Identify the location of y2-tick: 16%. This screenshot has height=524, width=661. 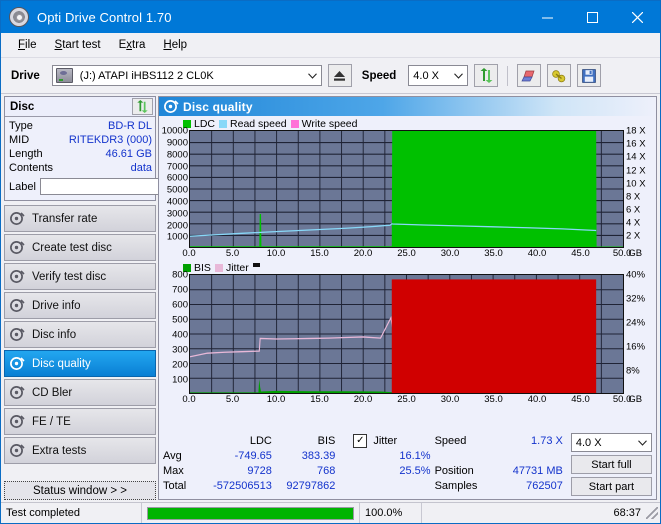
(636, 347).